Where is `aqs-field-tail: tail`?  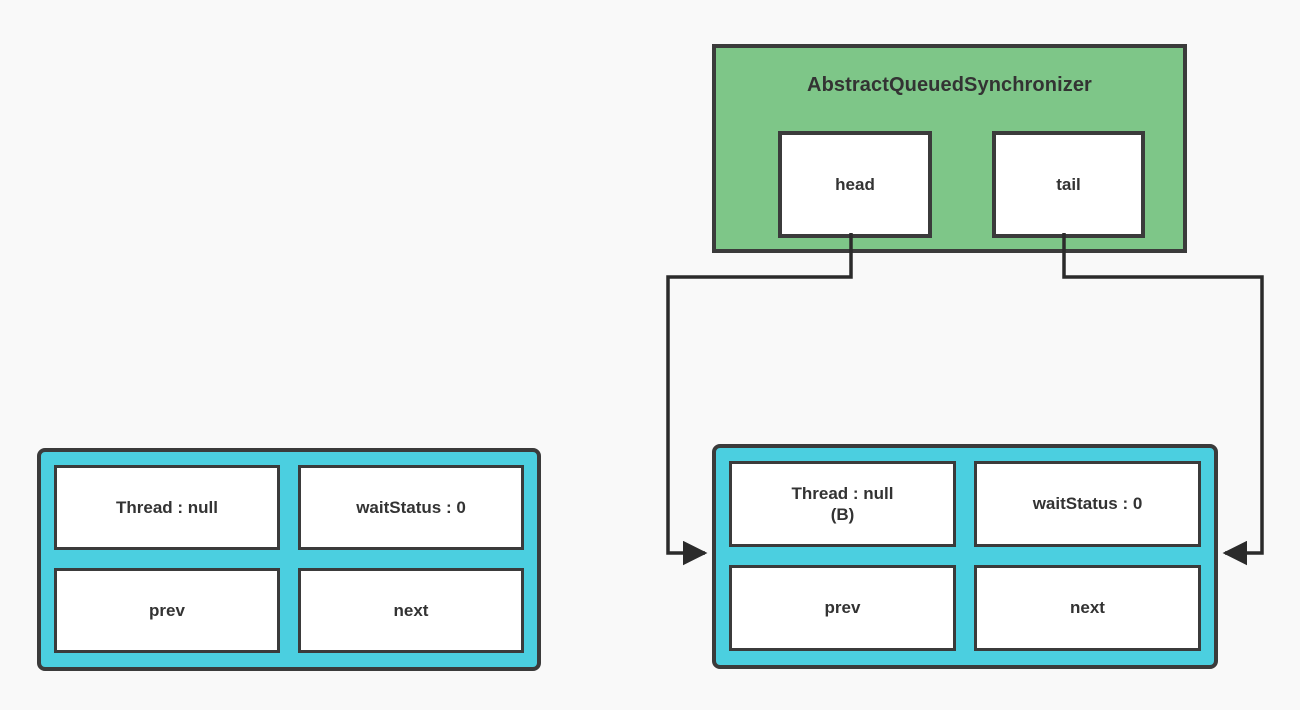 aqs-field-tail: tail is located at coordinates (1068, 184).